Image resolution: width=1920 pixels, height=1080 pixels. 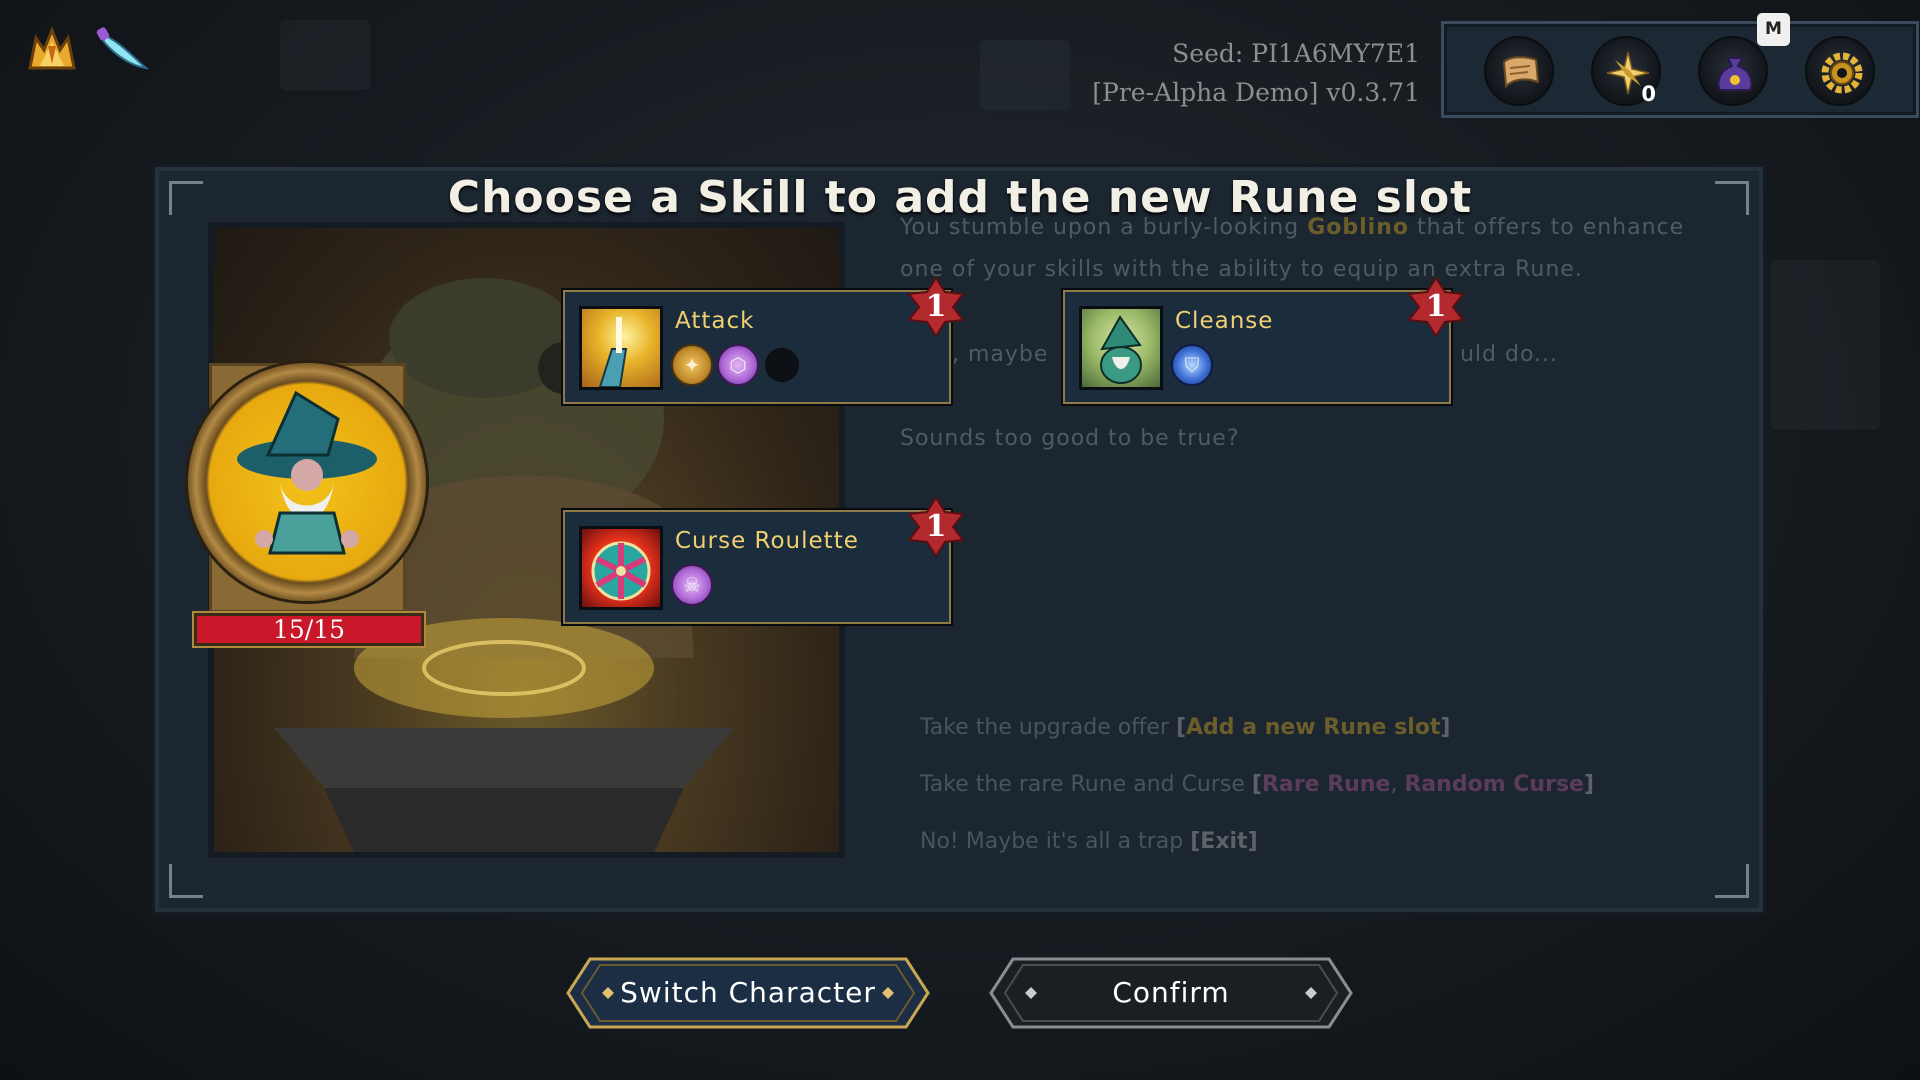 I want to click on attack-skill-icon, so click(x=621, y=348).